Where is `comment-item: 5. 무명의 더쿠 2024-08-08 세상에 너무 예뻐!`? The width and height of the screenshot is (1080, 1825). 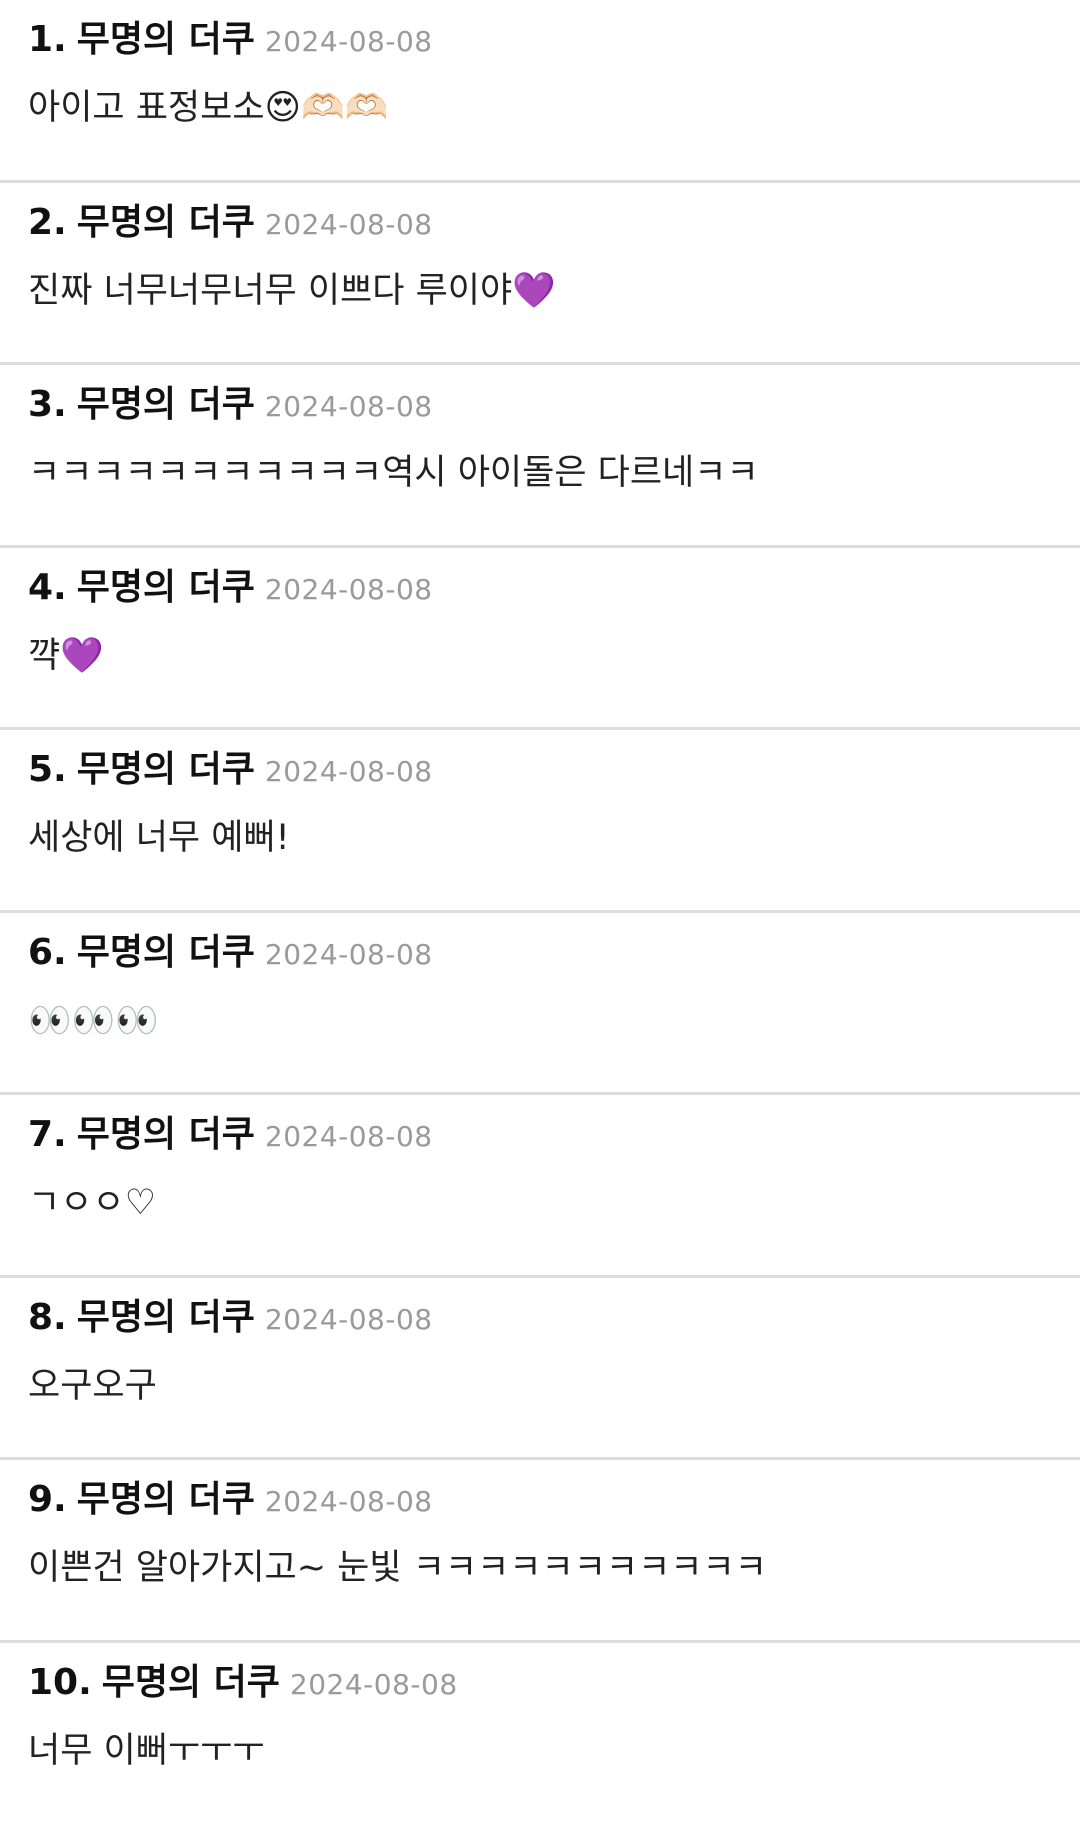 comment-item: 5. 무명의 더쿠 2024-08-08 세상에 너무 예뻐! is located at coordinates (540, 821).